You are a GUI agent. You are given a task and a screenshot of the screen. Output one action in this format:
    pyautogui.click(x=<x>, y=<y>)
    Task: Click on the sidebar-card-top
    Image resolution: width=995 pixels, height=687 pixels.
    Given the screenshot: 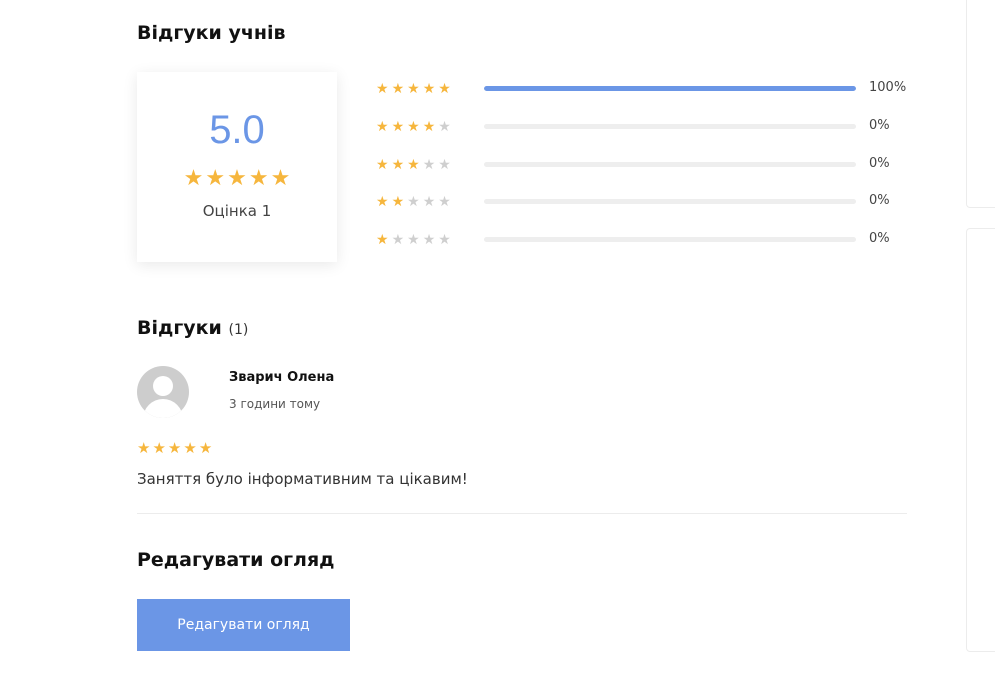 What is the action you would take?
    pyautogui.click(x=980, y=104)
    